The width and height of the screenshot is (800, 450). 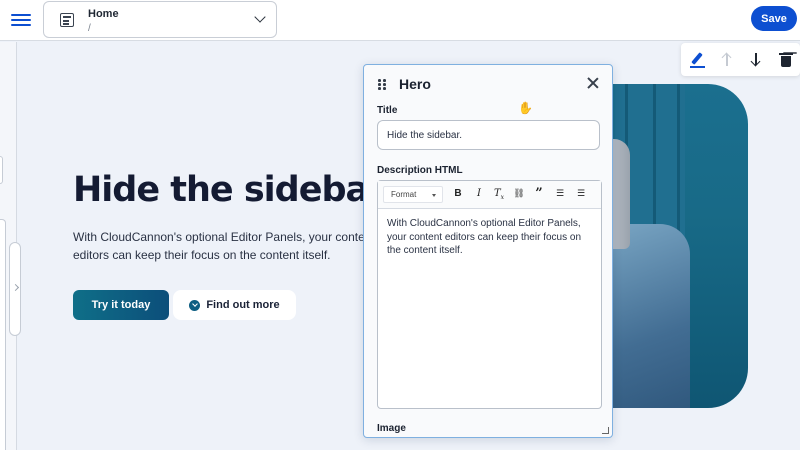 What do you see at coordinates (479, 194) in the screenshot?
I see `italic-icon: I` at bounding box center [479, 194].